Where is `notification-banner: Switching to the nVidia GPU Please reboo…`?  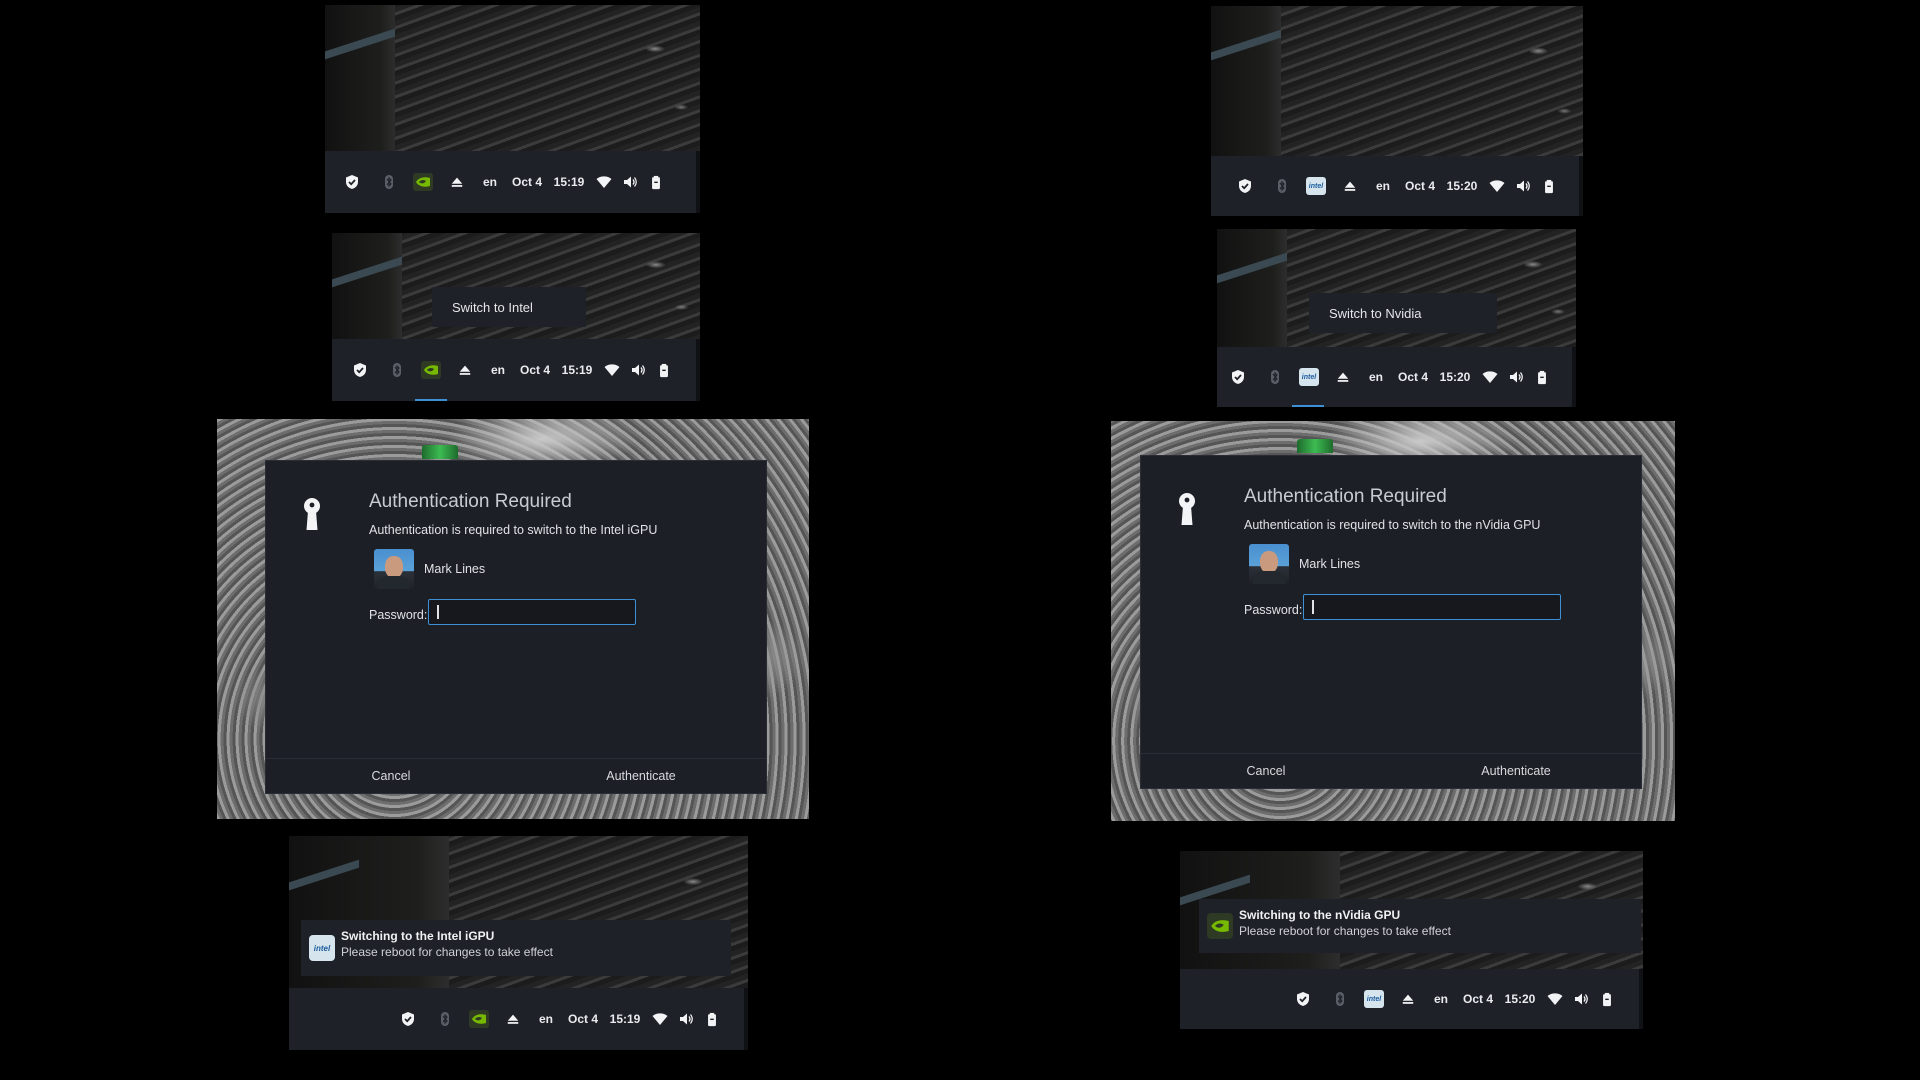 notification-banner: Switching to the nVidia GPU Please reboo… is located at coordinates (1420, 926).